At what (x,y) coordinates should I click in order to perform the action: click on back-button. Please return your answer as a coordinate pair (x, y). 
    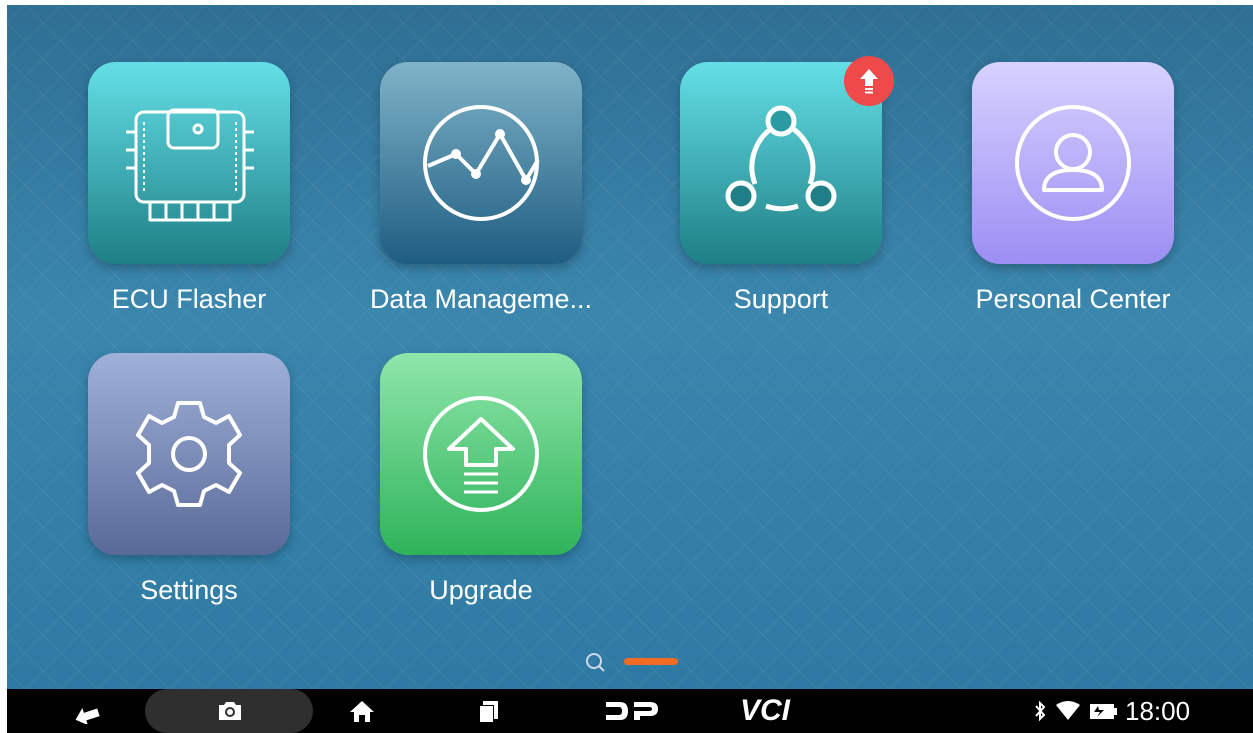
    Looking at the image, I should click on (87, 711).